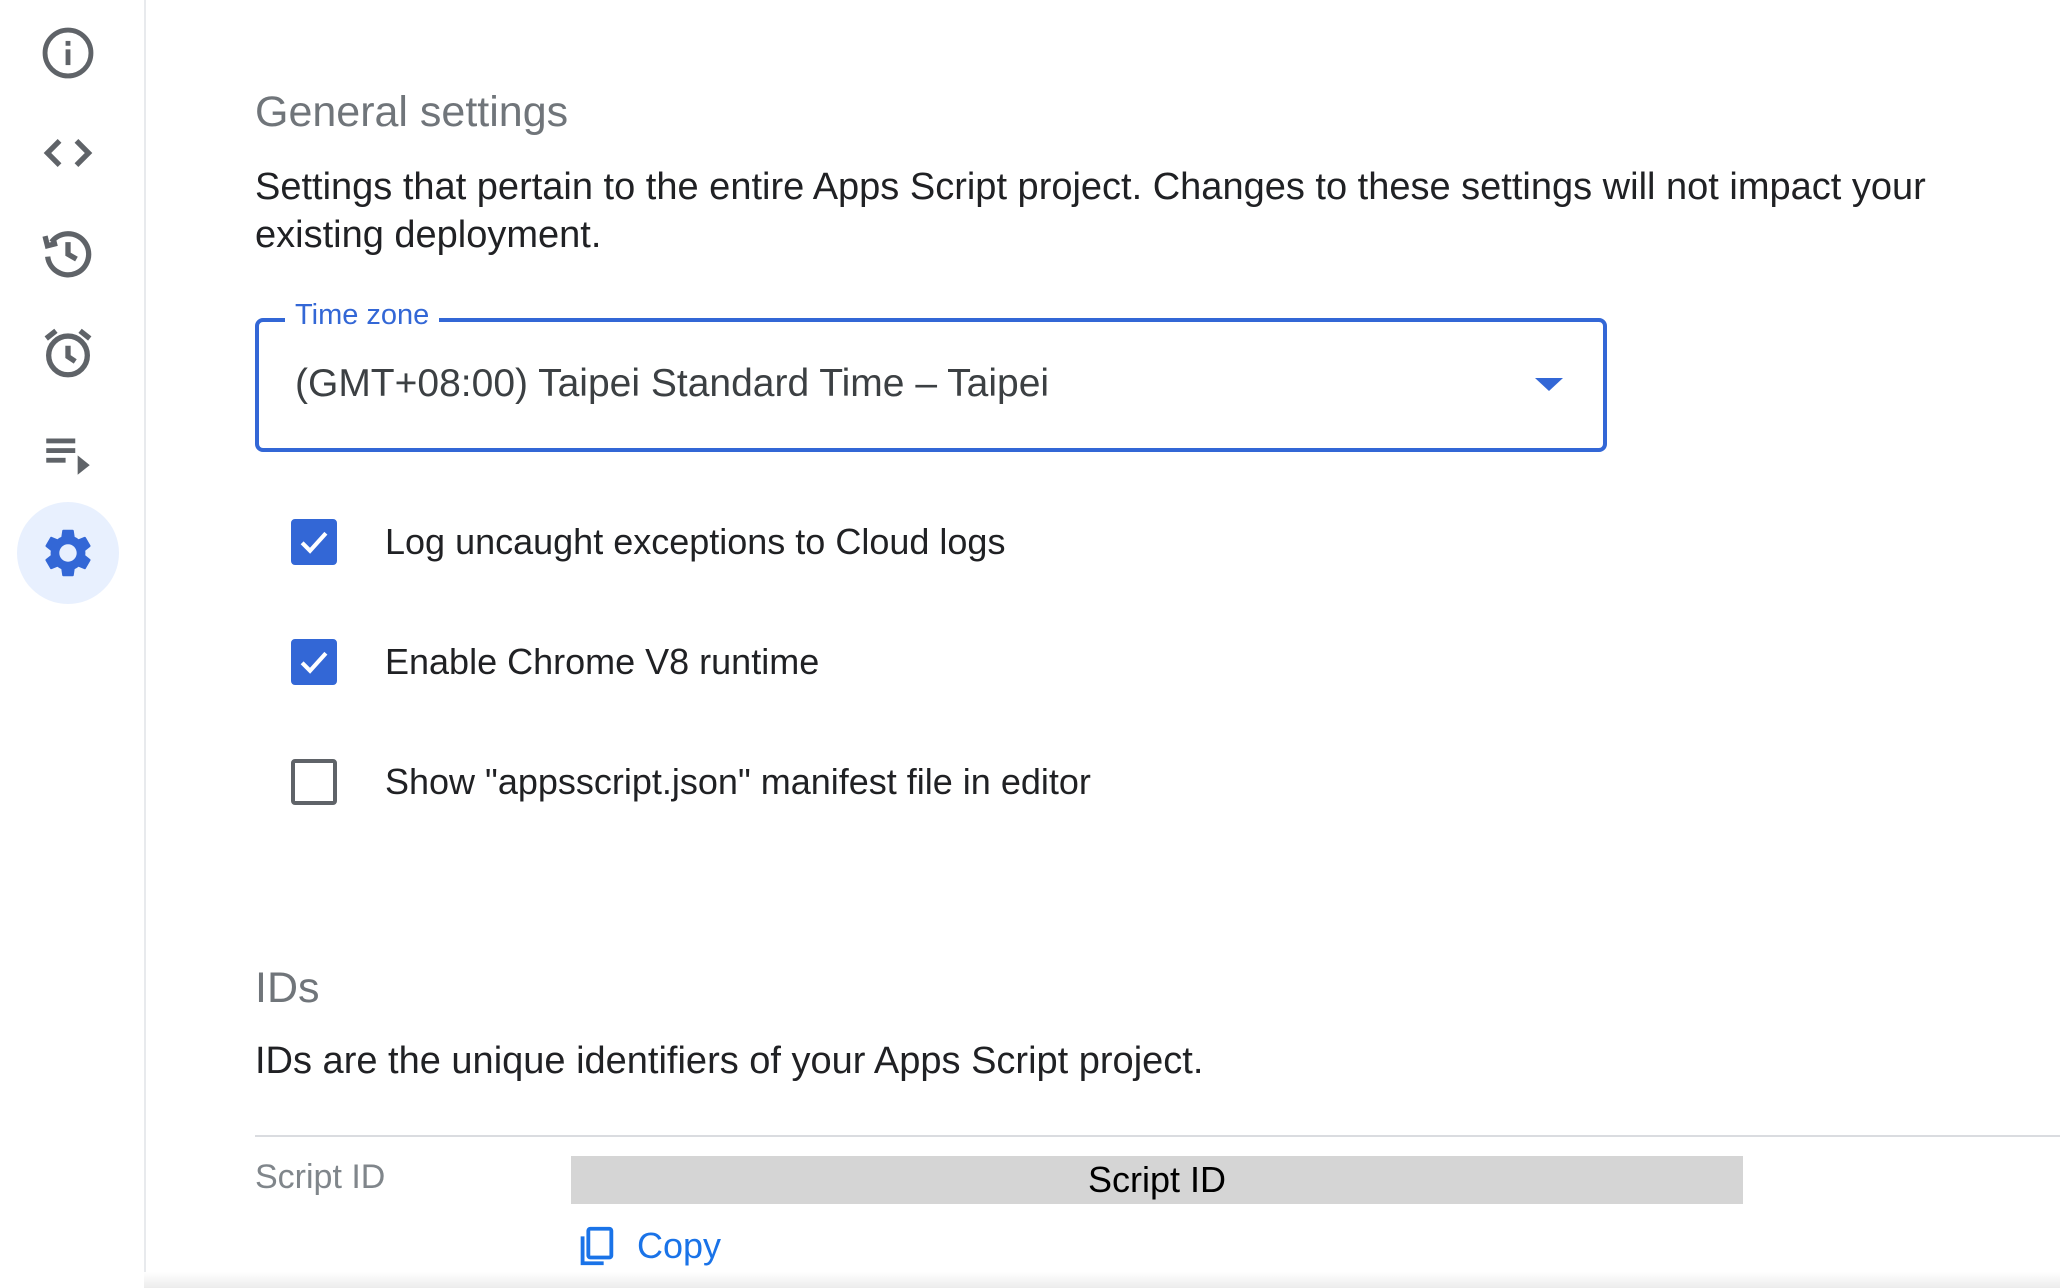 The height and width of the screenshot is (1288, 2060). What do you see at coordinates (73, 644) in the screenshot?
I see `side-nav-rail` at bounding box center [73, 644].